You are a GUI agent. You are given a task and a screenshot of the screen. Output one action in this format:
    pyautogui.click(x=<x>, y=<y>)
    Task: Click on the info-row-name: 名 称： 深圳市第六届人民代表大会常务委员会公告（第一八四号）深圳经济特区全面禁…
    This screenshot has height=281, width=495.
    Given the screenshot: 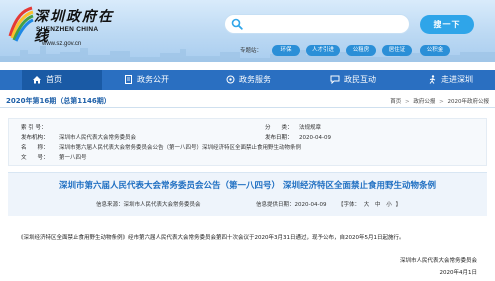 What is the action you would take?
    pyautogui.click(x=248, y=148)
    